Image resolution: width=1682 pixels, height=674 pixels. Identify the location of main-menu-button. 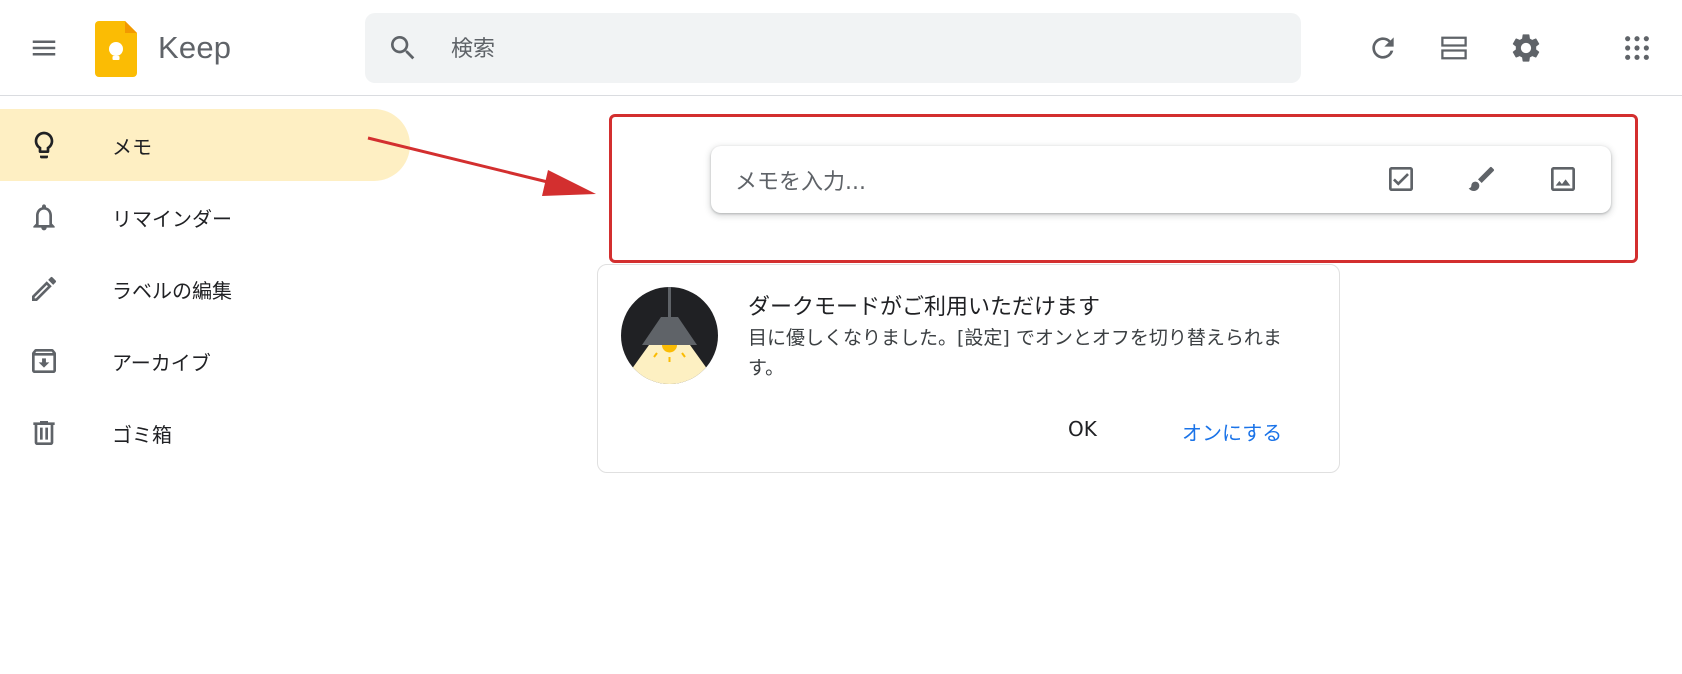
(44, 48).